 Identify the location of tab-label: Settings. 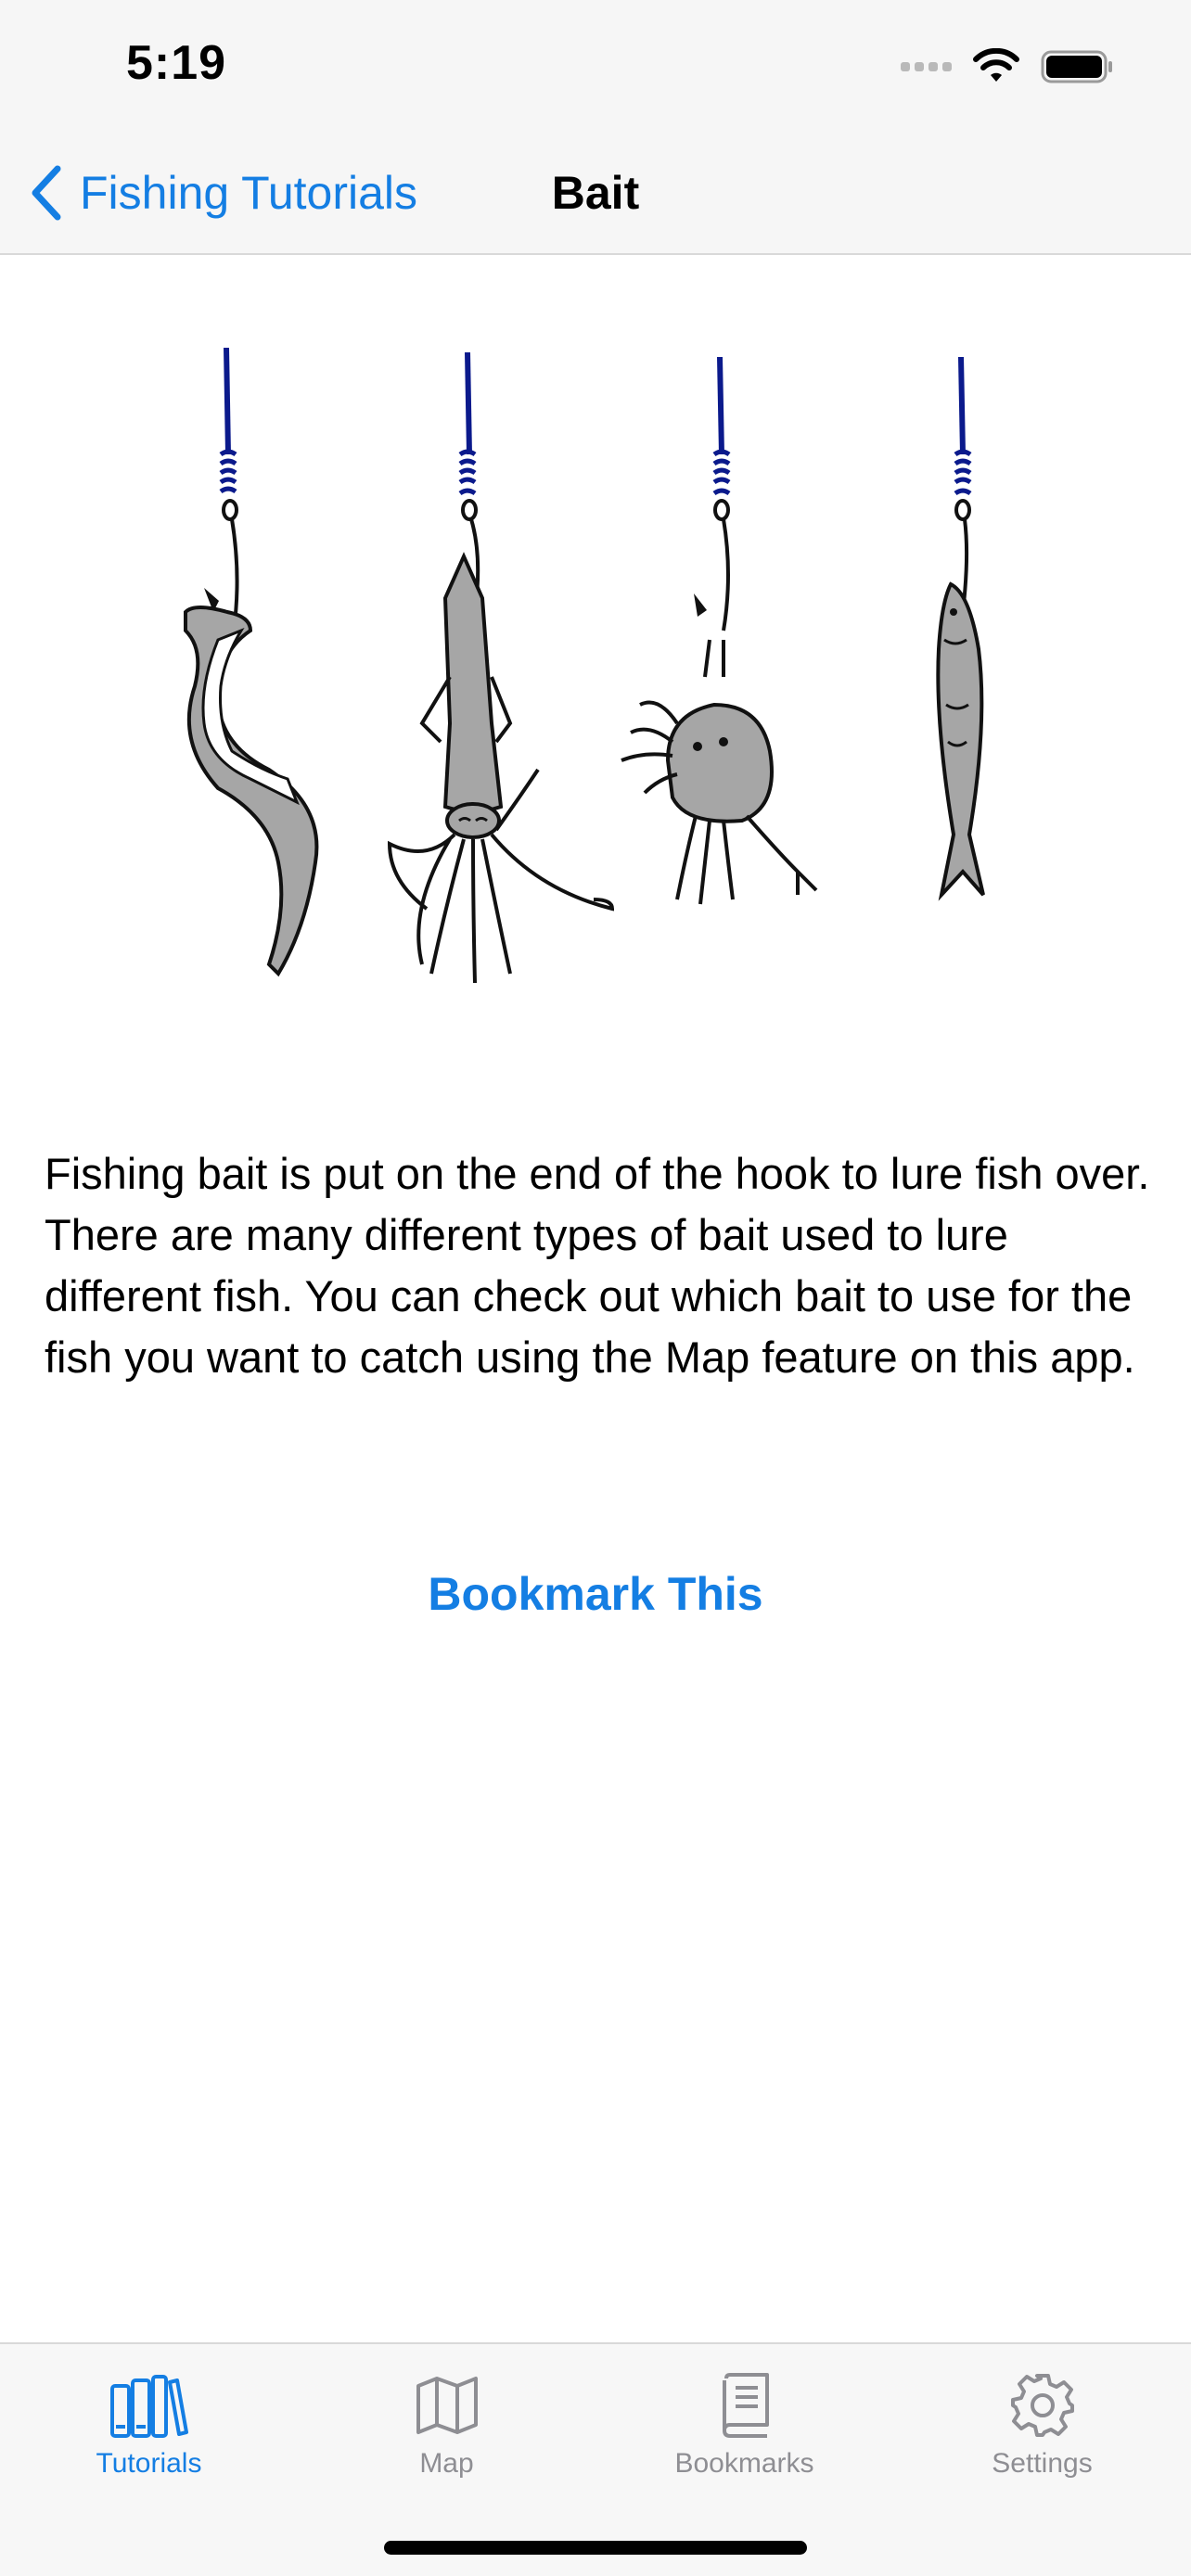
(1042, 2463).